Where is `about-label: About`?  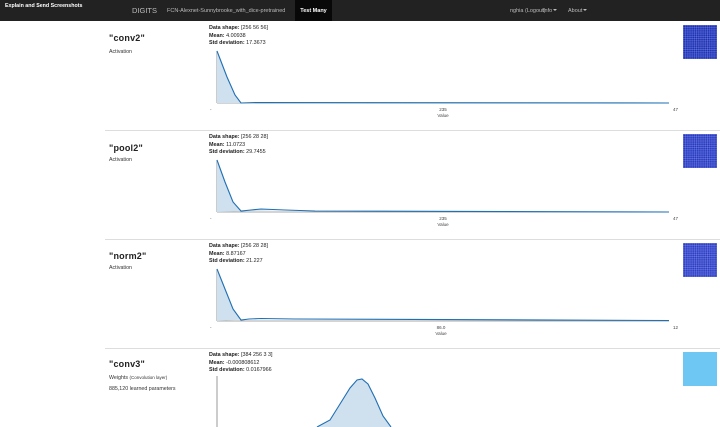
about-label: About is located at coordinates (575, 10).